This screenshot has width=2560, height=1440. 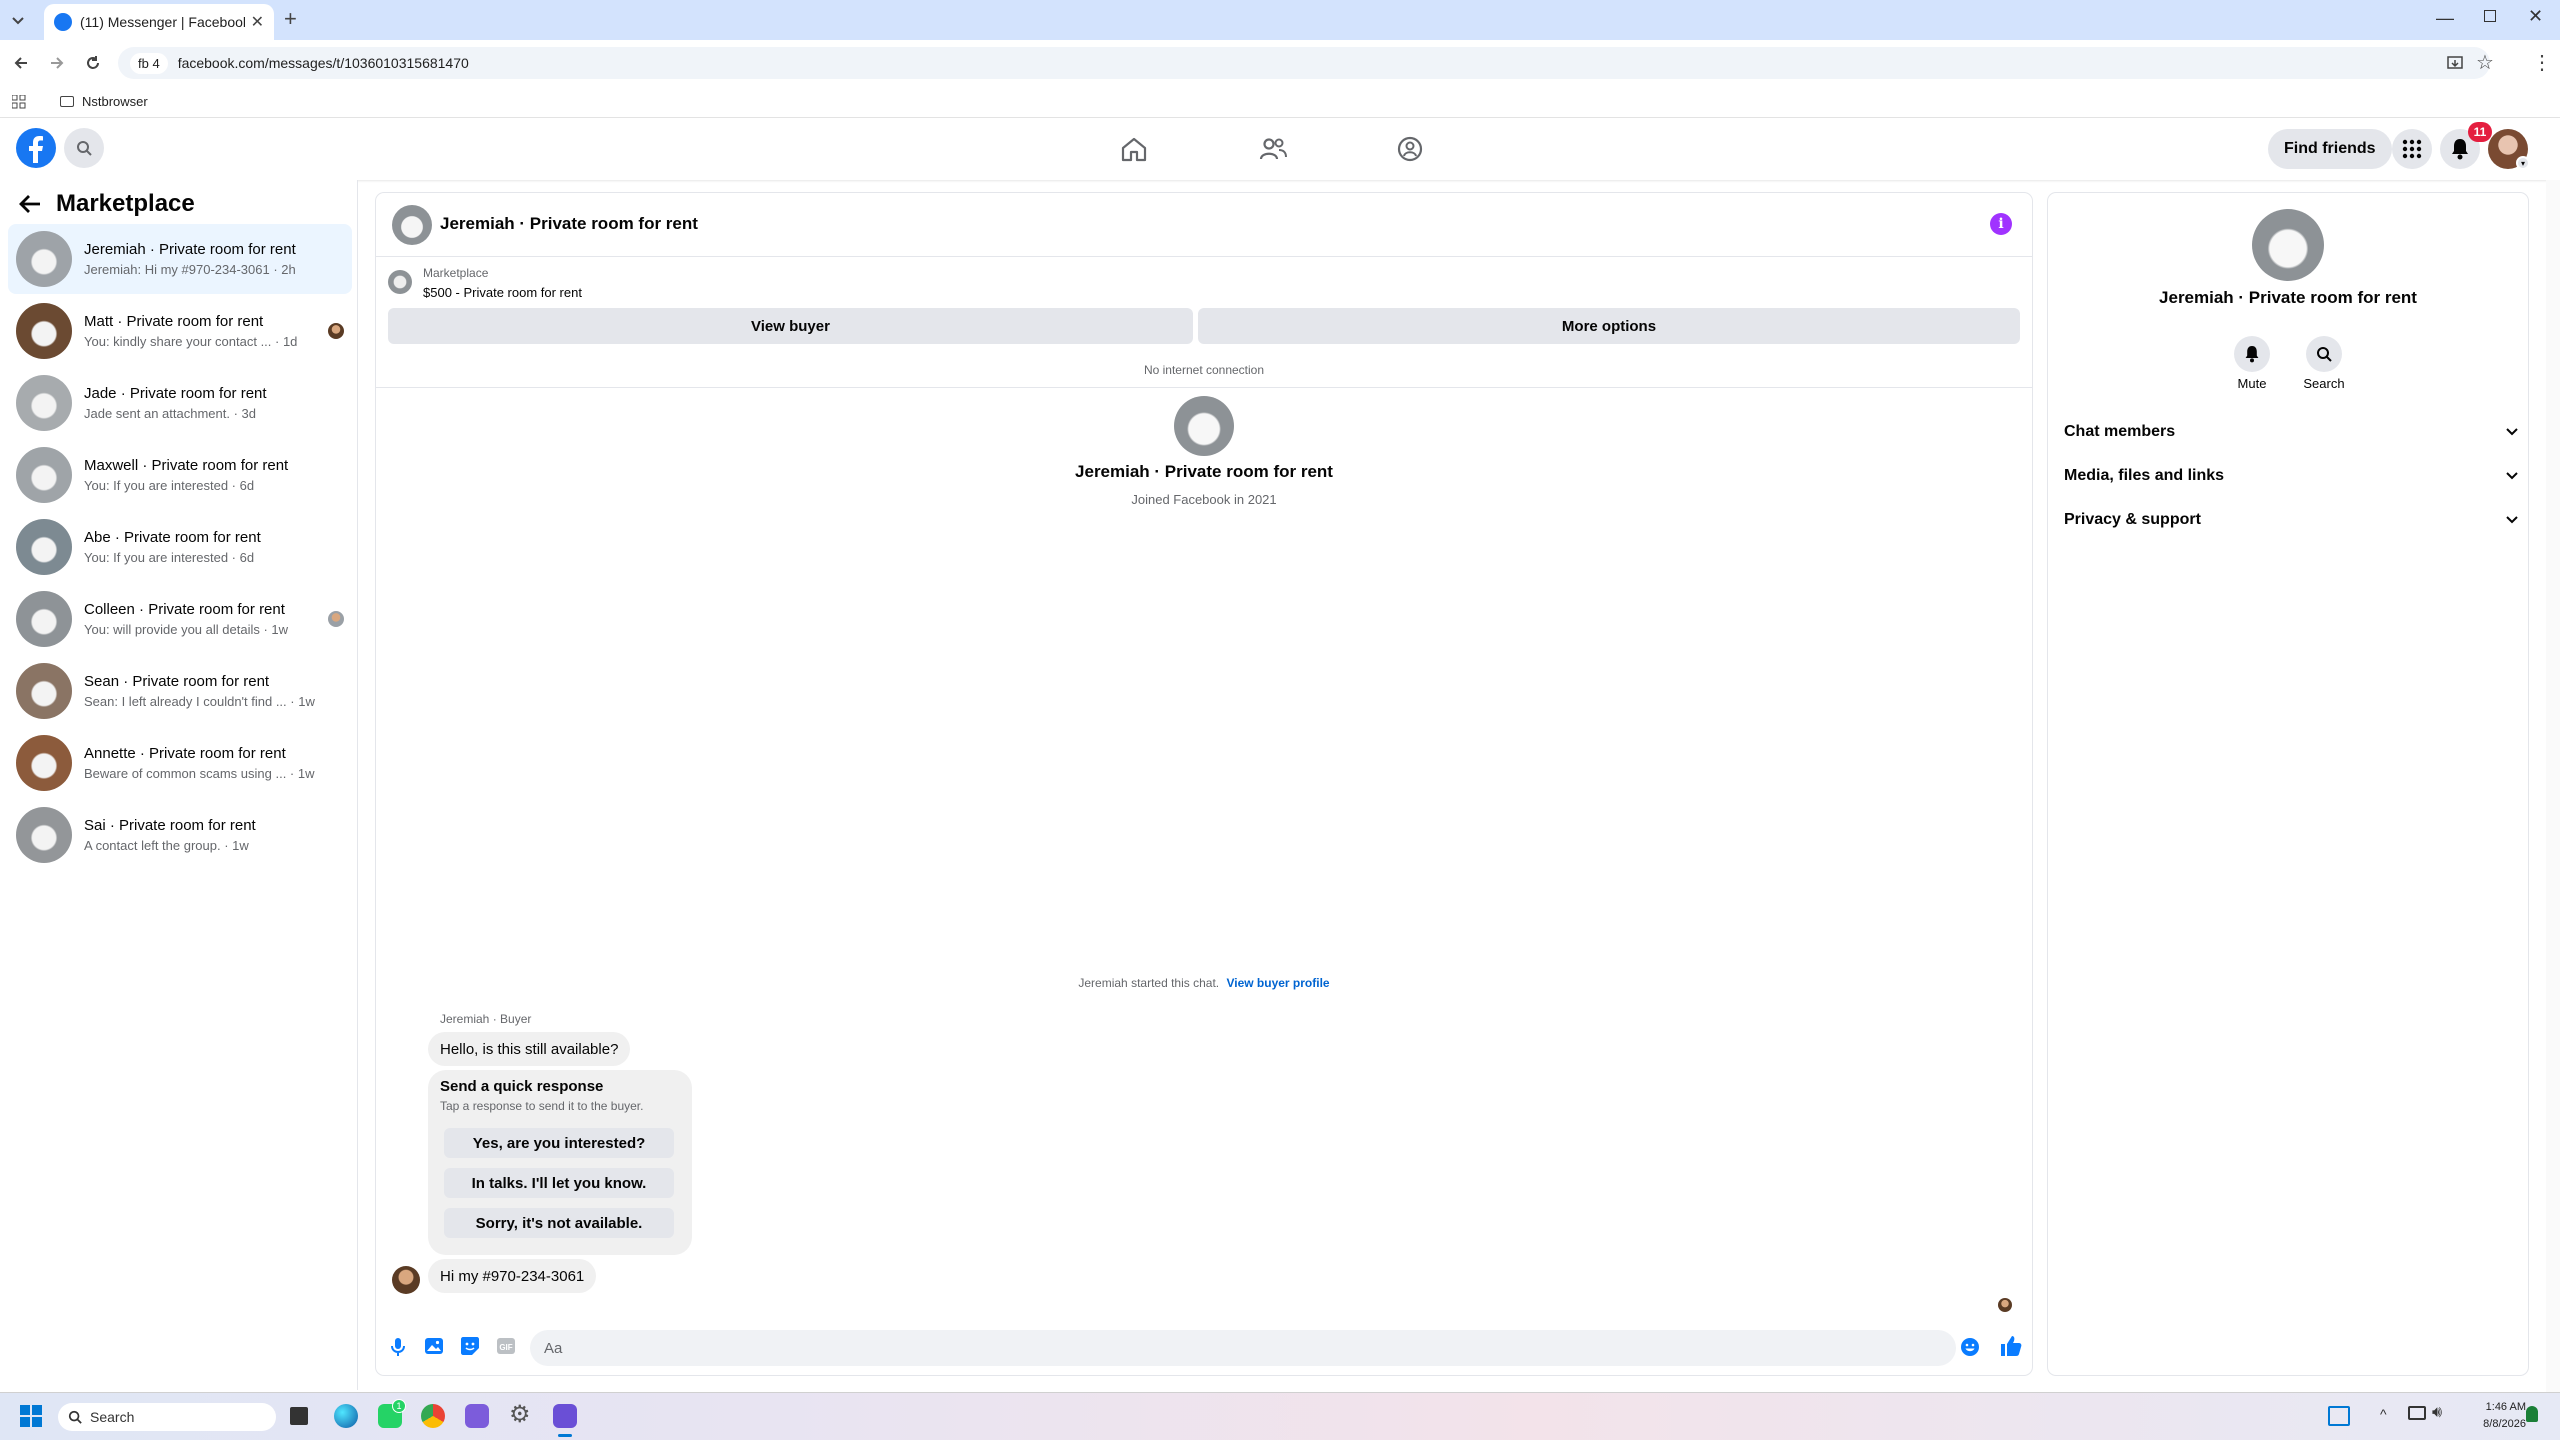 I want to click on home-icon, so click(x=1134, y=149).